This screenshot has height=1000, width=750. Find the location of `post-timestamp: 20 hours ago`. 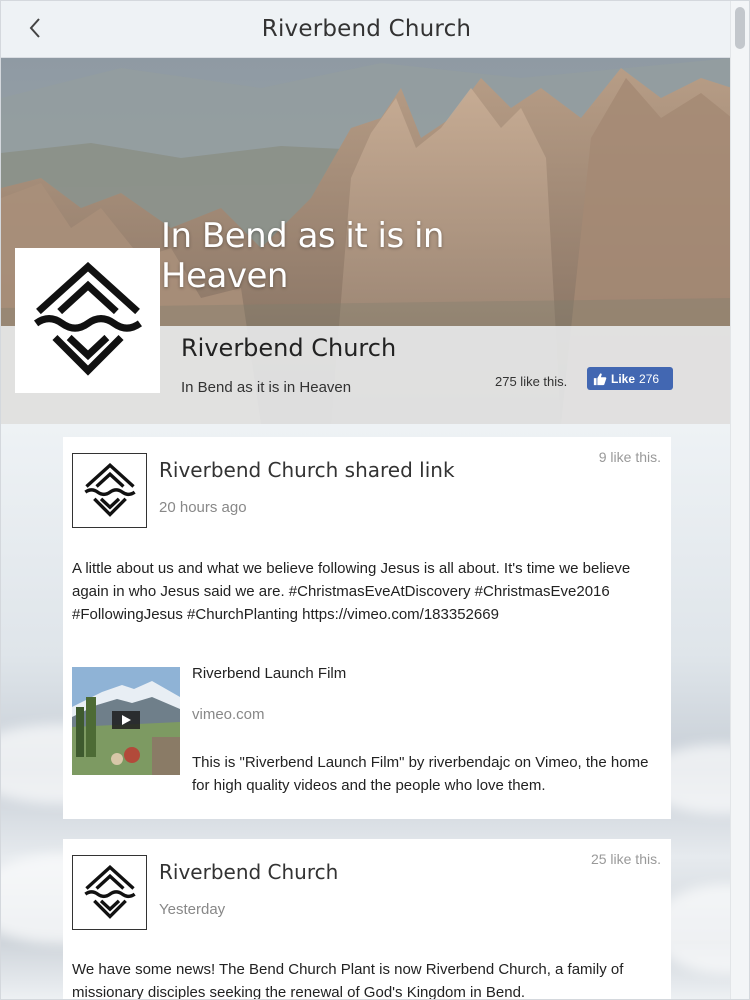

post-timestamp: 20 hours ago is located at coordinates (203, 507).